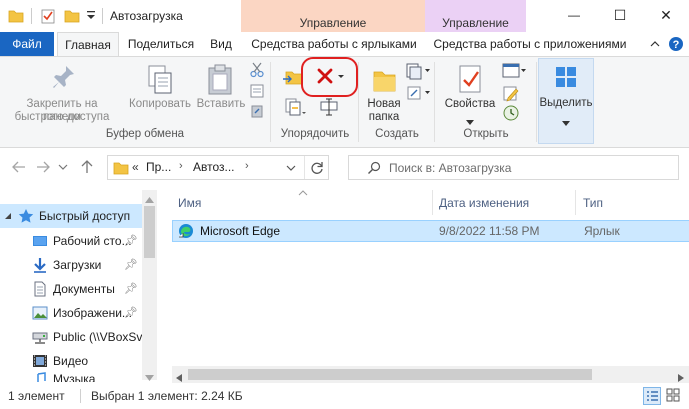 This screenshot has width=689, height=409. I want to click on arrow-left-icon, so click(18, 167).